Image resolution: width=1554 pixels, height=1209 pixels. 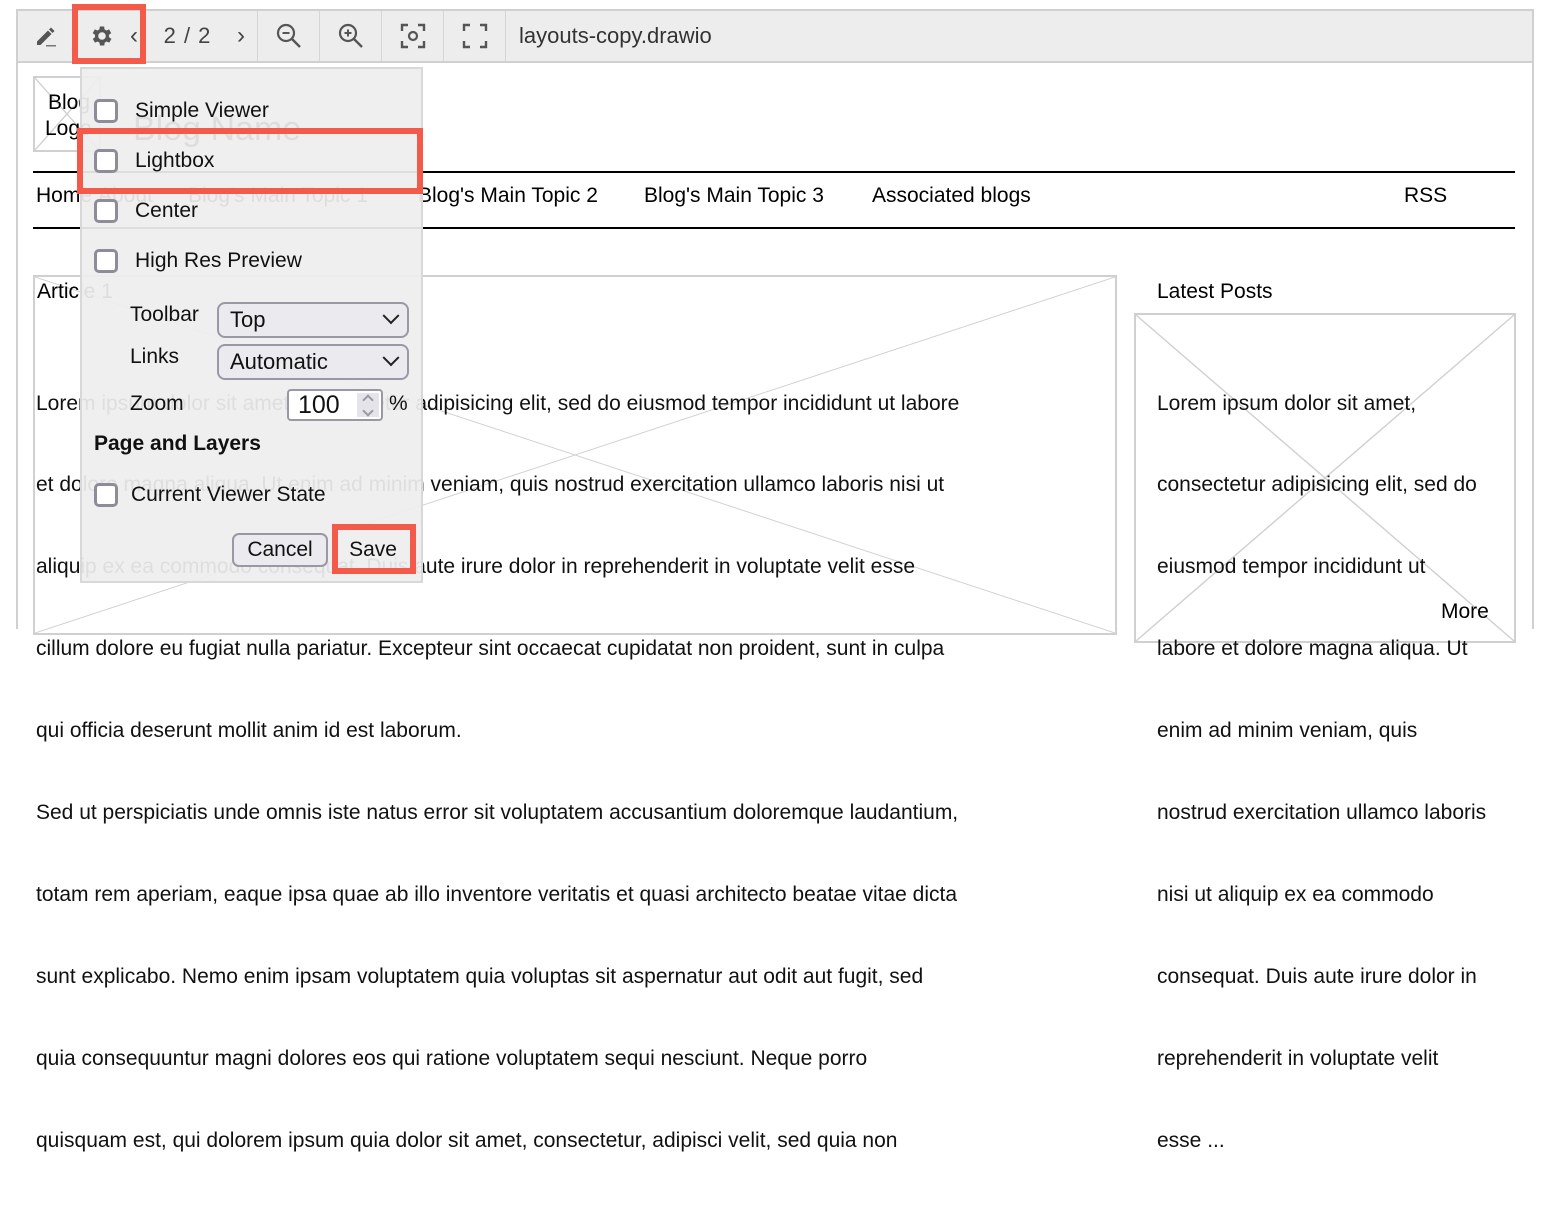 What do you see at coordinates (398, 403) in the screenshot?
I see `zoom-unit: %` at bounding box center [398, 403].